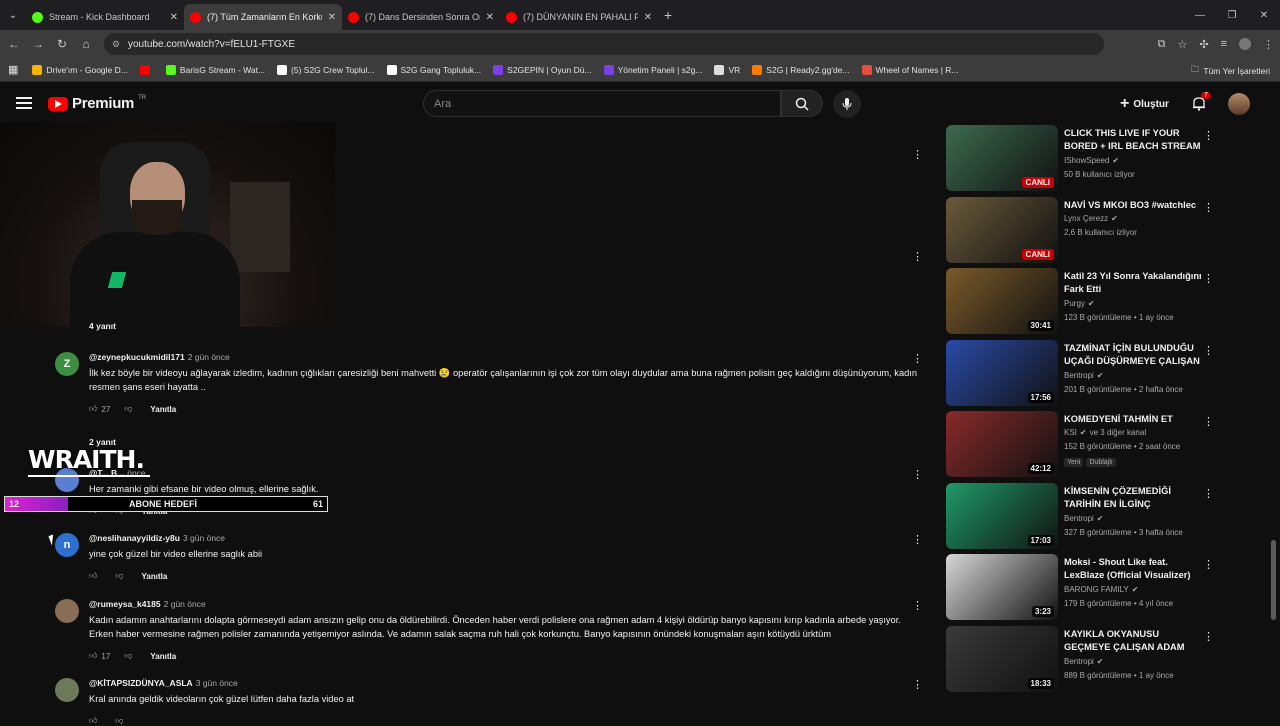  Describe the element at coordinates (67, 364) in the screenshot. I see `comment-avatar: Z` at that location.